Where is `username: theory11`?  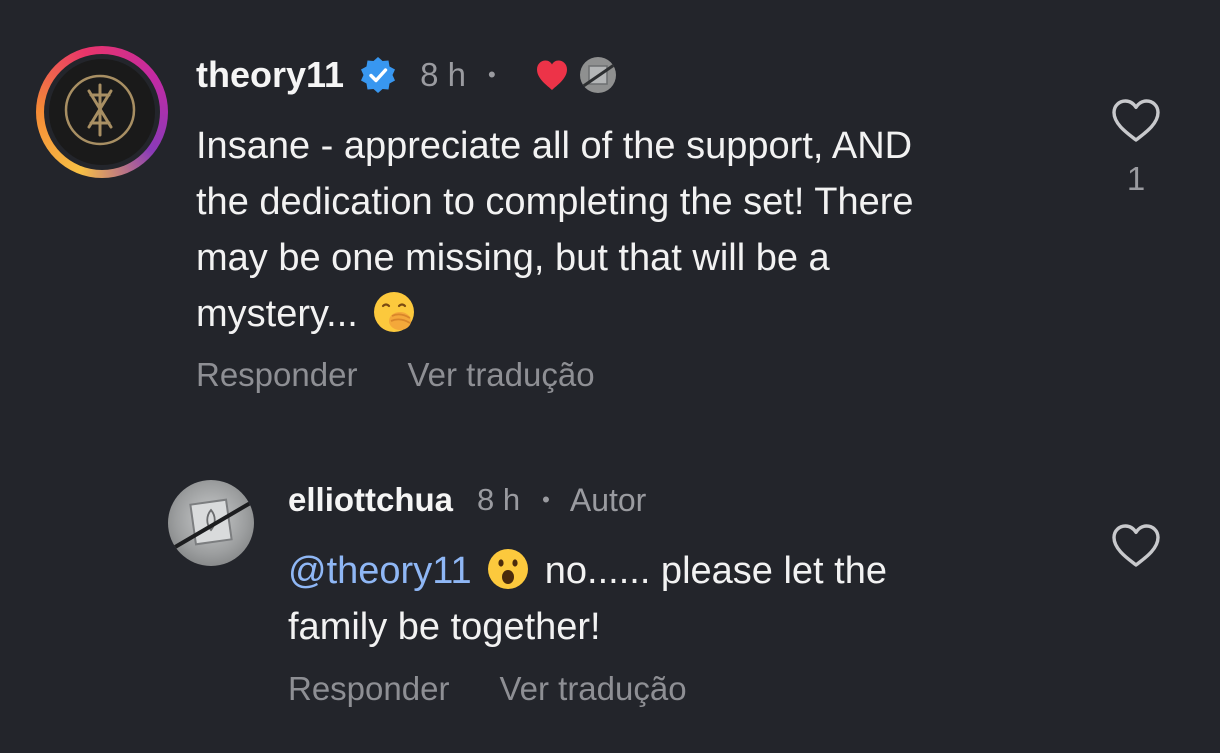
username: theory11 is located at coordinates (270, 75).